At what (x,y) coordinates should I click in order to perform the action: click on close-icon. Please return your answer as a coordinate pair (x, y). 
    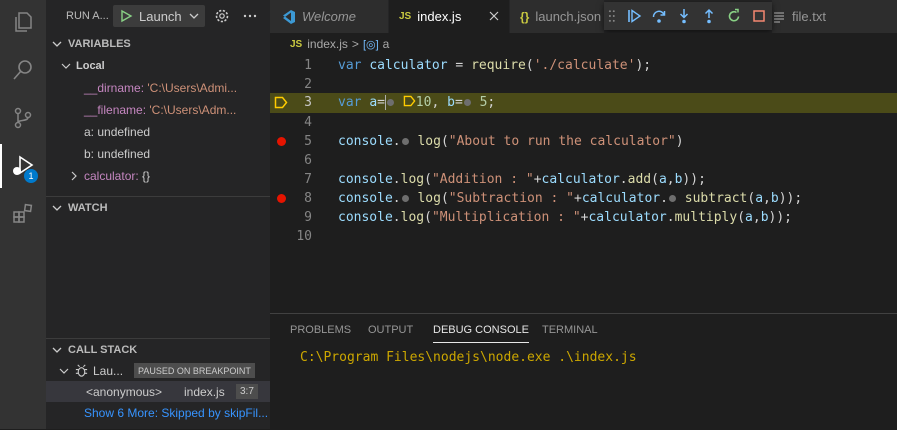
    Looking at the image, I should click on (494, 16).